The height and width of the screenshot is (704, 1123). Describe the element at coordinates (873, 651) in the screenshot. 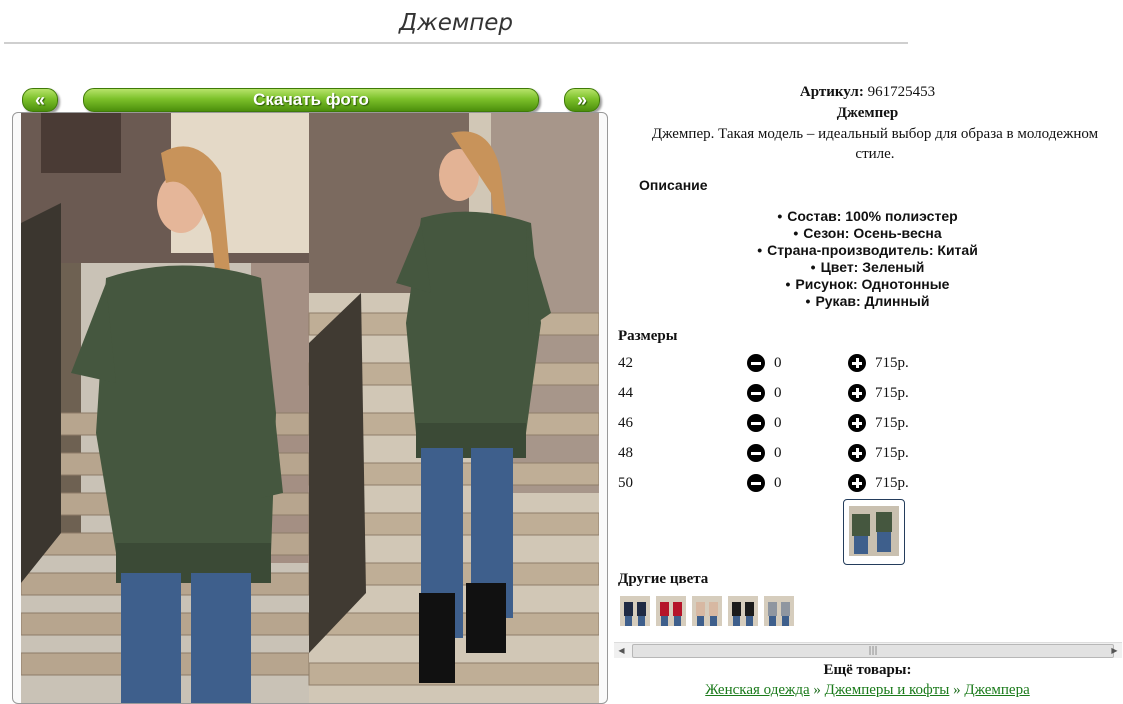

I see `scrollbar-thumb: |||` at that location.